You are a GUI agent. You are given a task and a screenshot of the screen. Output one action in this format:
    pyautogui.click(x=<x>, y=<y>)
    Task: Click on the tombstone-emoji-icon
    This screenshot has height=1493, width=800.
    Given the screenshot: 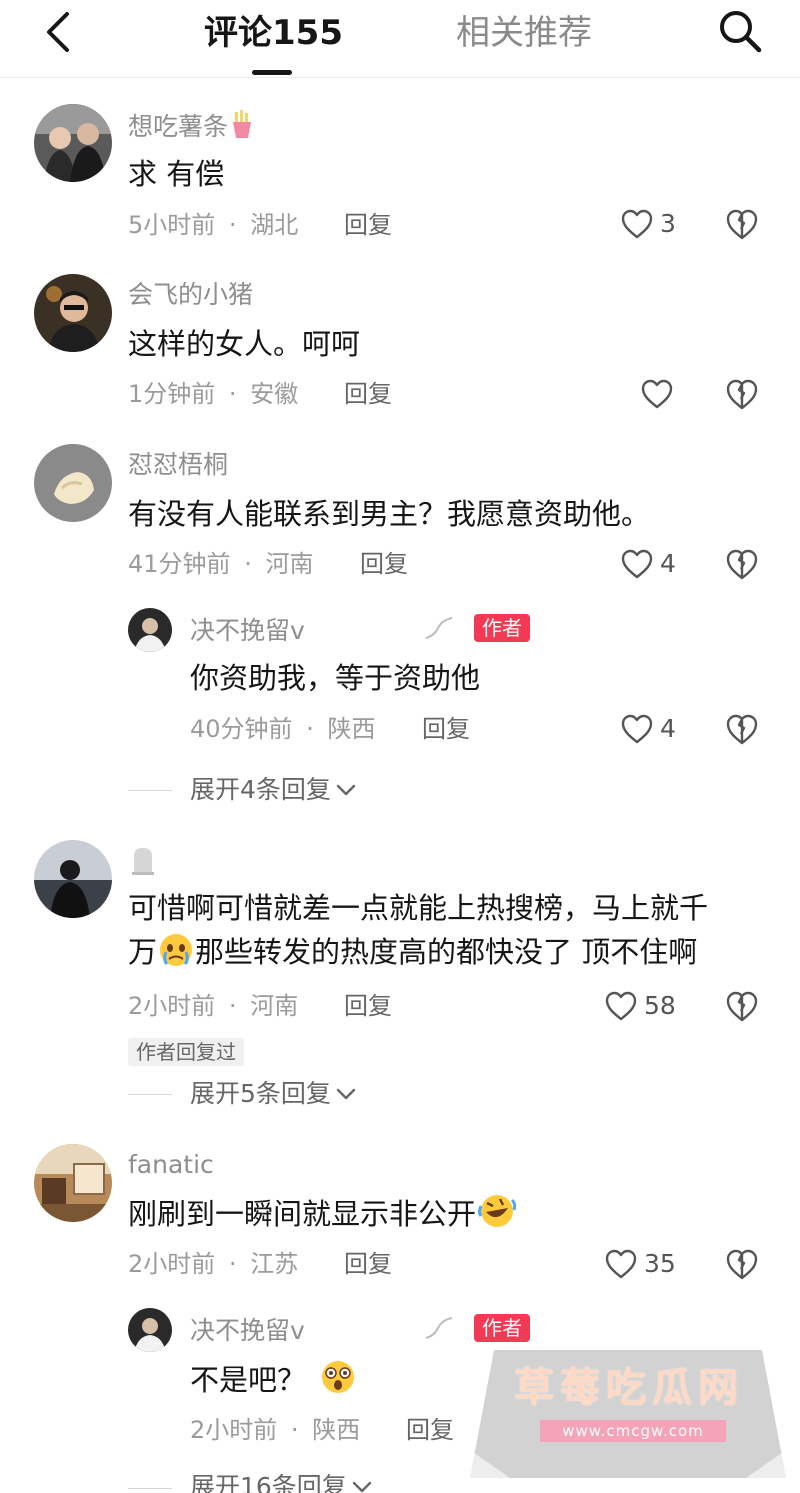 What is the action you would take?
    pyautogui.click(x=143, y=861)
    